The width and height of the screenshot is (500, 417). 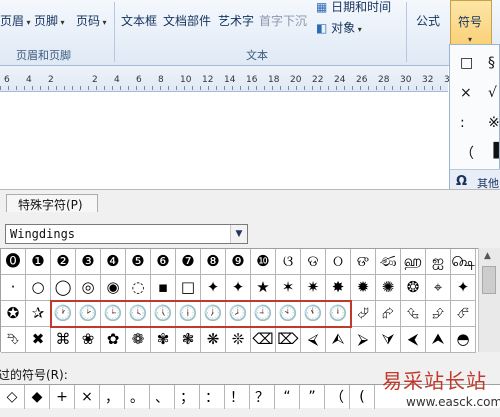 I want to click on recent-symbol-cell: +, so click(x=62, y=397).